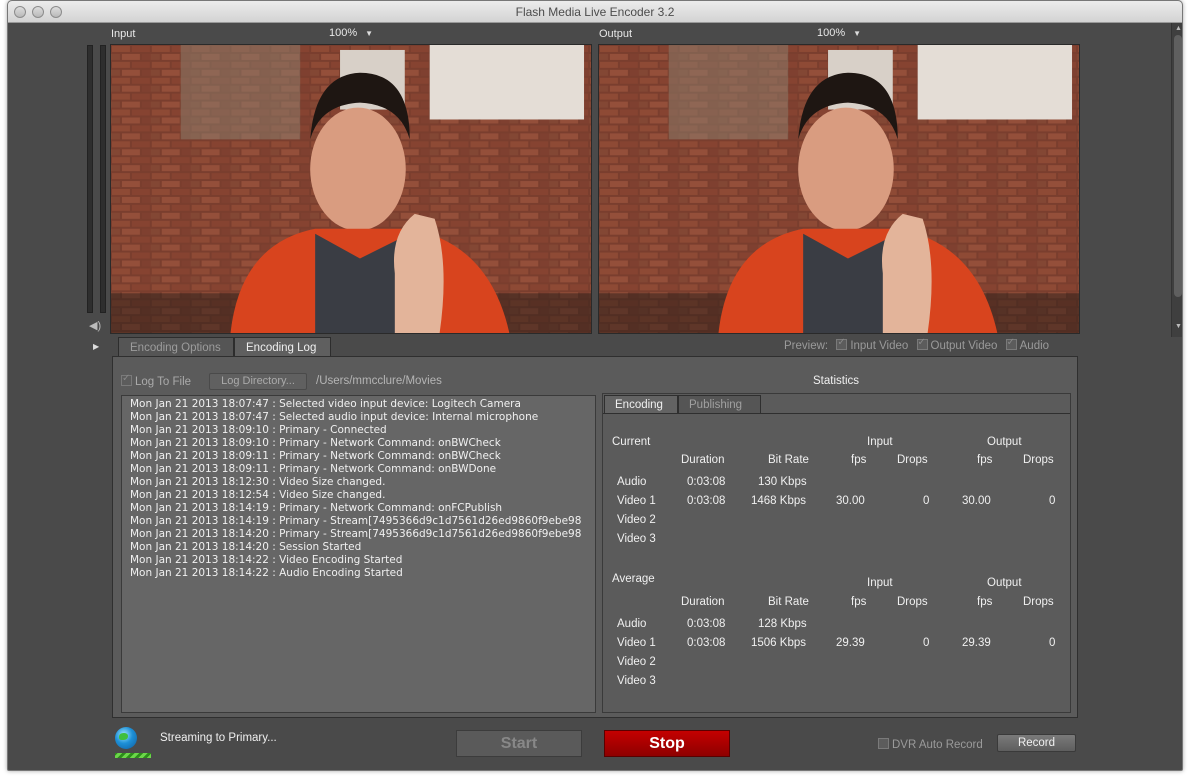 This screenshot has width=1189, height=777. I want to click on average-row-out-fps: 29.39, so click(976, 643).